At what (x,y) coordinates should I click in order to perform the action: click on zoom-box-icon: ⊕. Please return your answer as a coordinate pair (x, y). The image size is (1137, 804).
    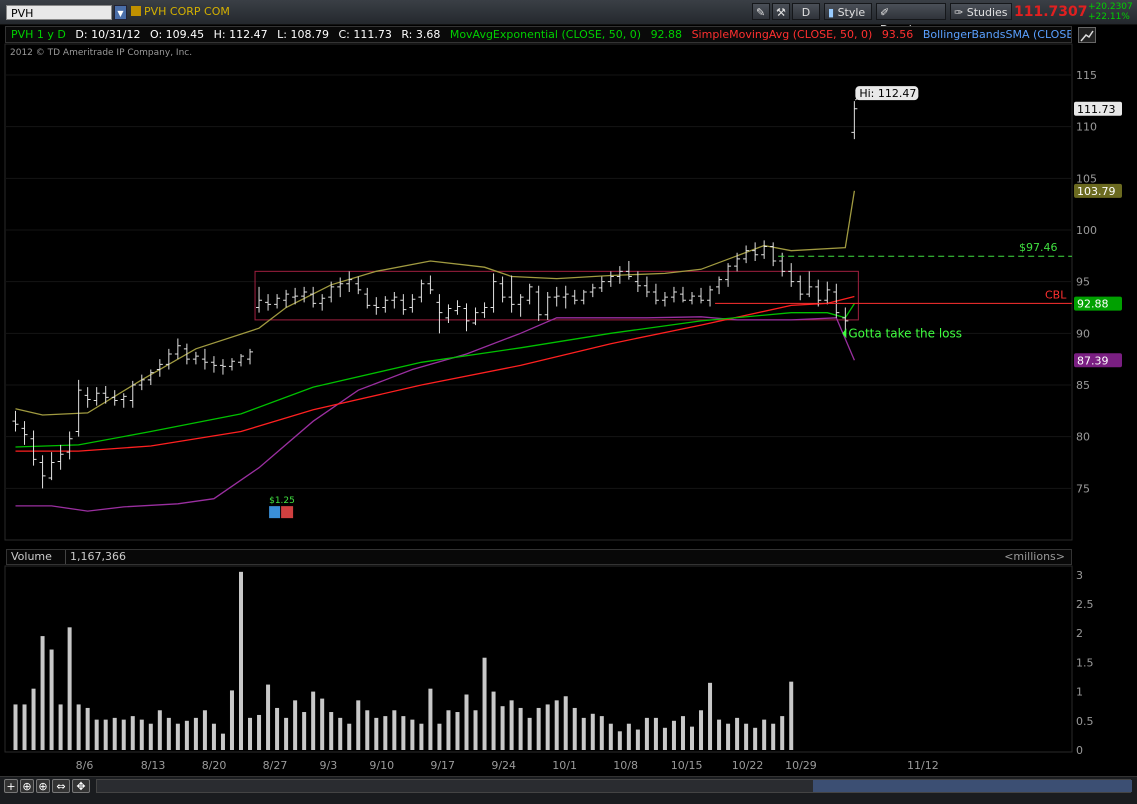
    Looking at the image, I should click on (27, 786).